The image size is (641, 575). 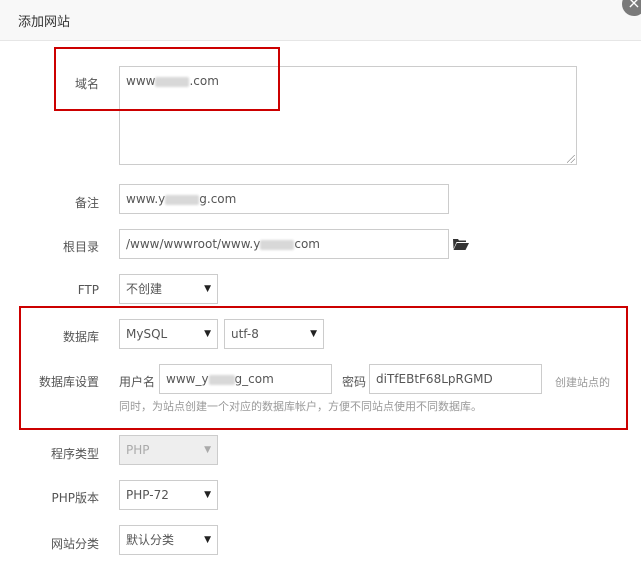 I want to click on ftp-select: 不创建 ▼, so click(x=168, y=289).